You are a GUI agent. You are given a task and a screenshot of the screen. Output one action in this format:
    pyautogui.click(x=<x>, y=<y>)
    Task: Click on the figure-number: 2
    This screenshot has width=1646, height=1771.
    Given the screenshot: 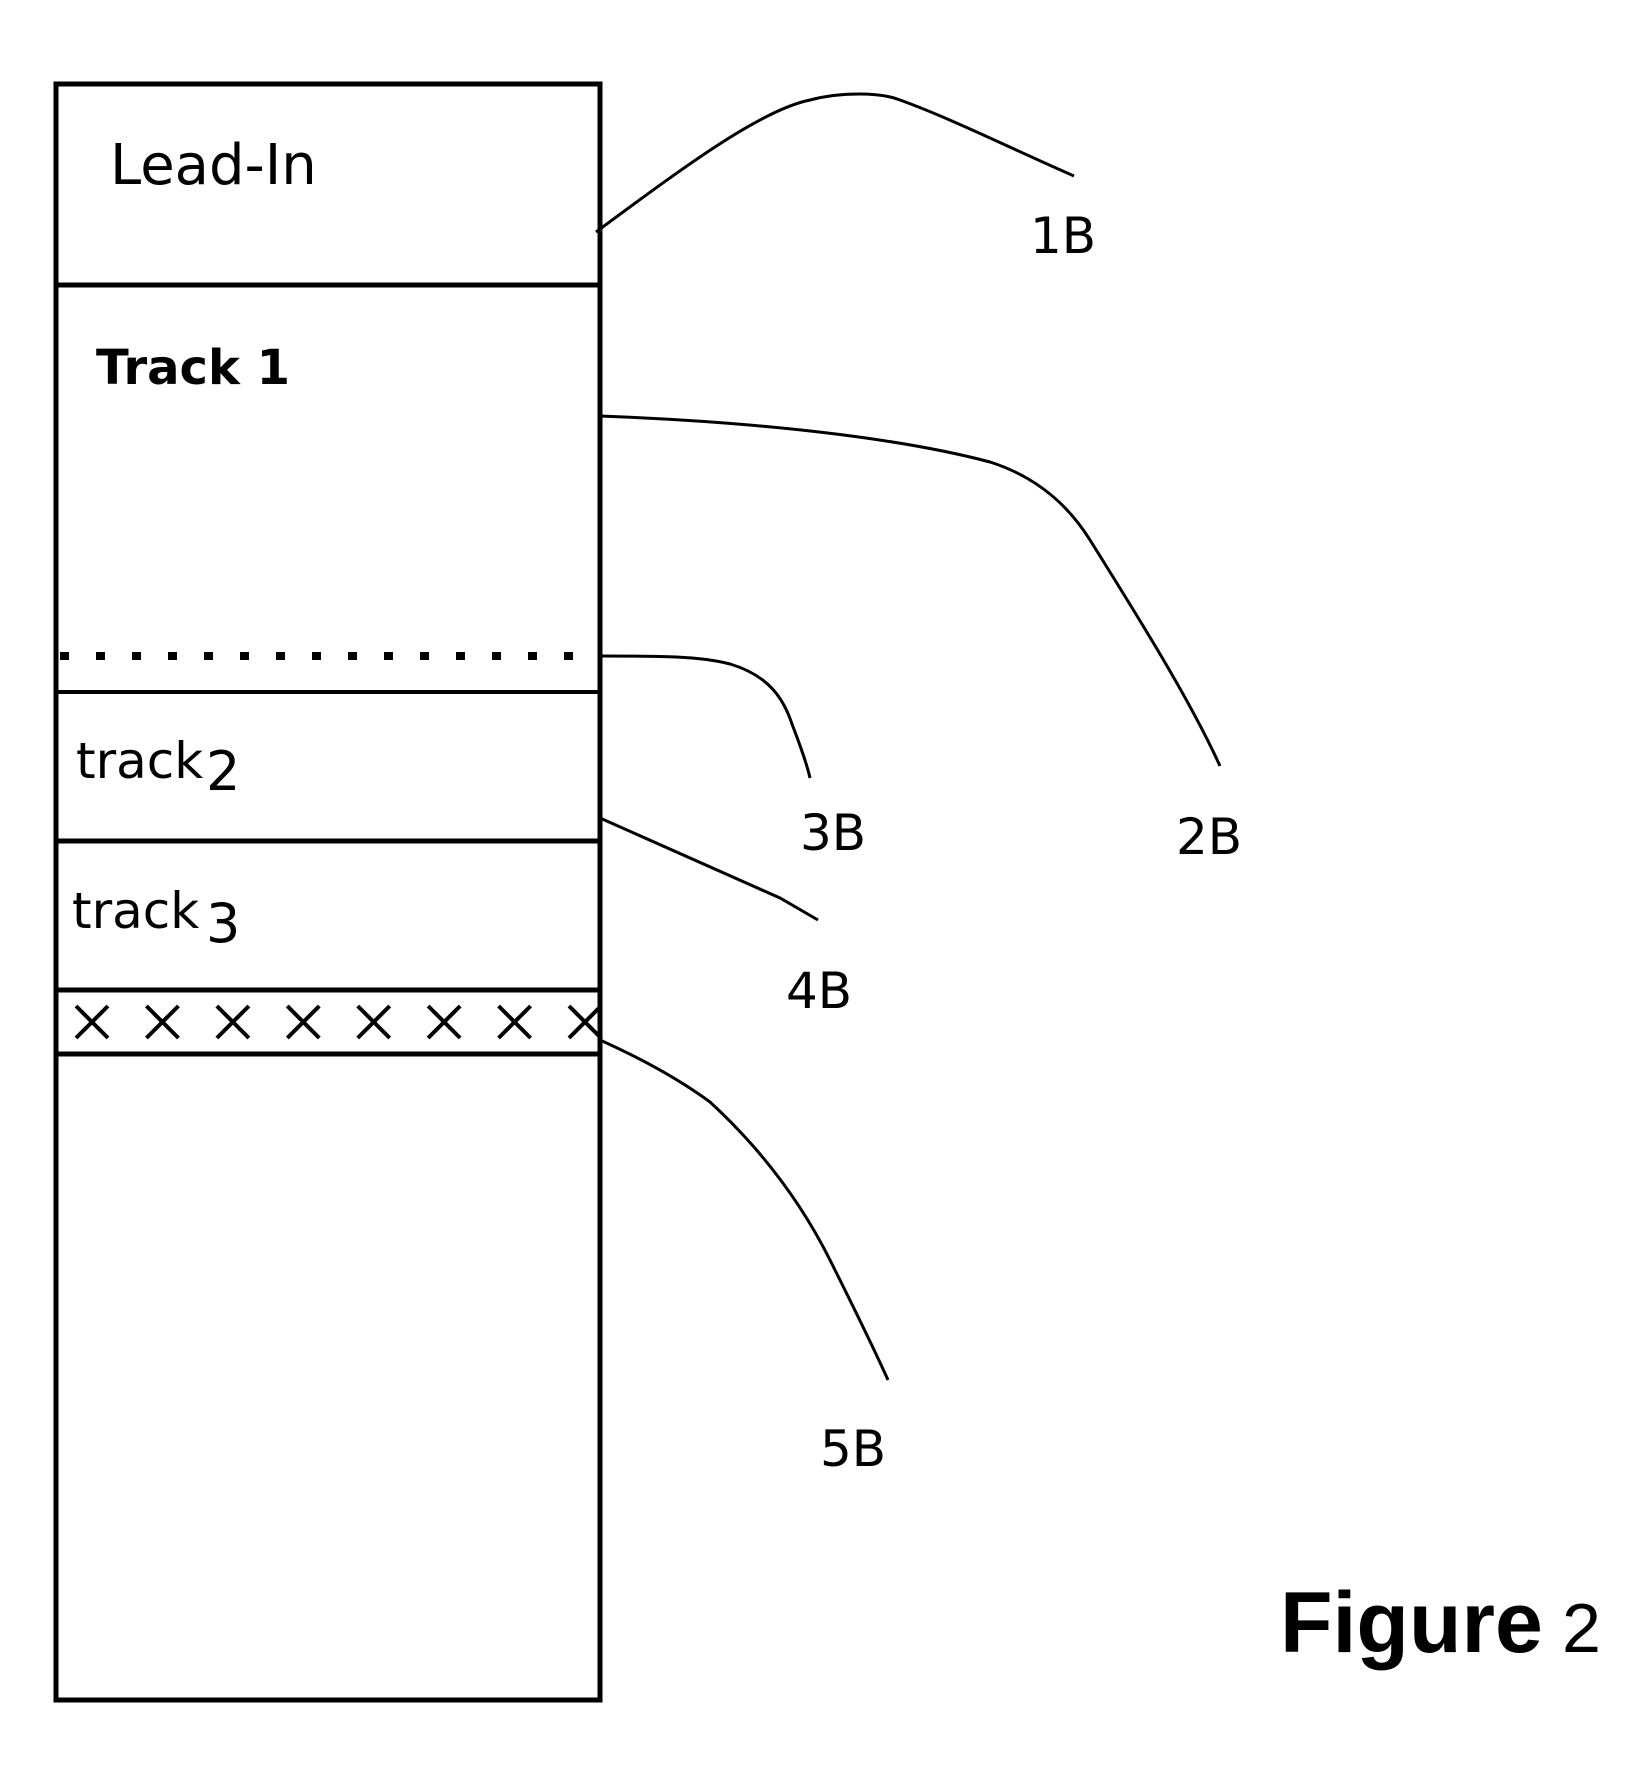 What is the action you would take?
    pyautogui.click(x=1581, y=1628)
    